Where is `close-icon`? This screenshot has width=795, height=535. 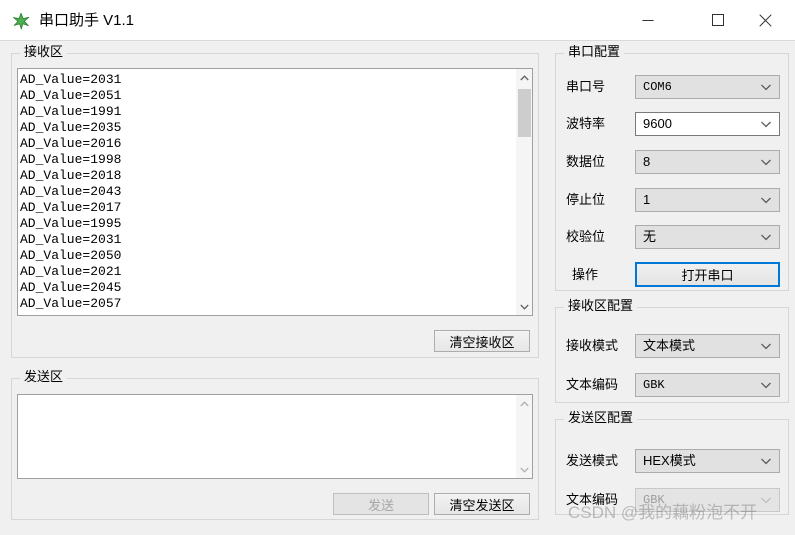 close-icon is located at coordinates (765, 20).